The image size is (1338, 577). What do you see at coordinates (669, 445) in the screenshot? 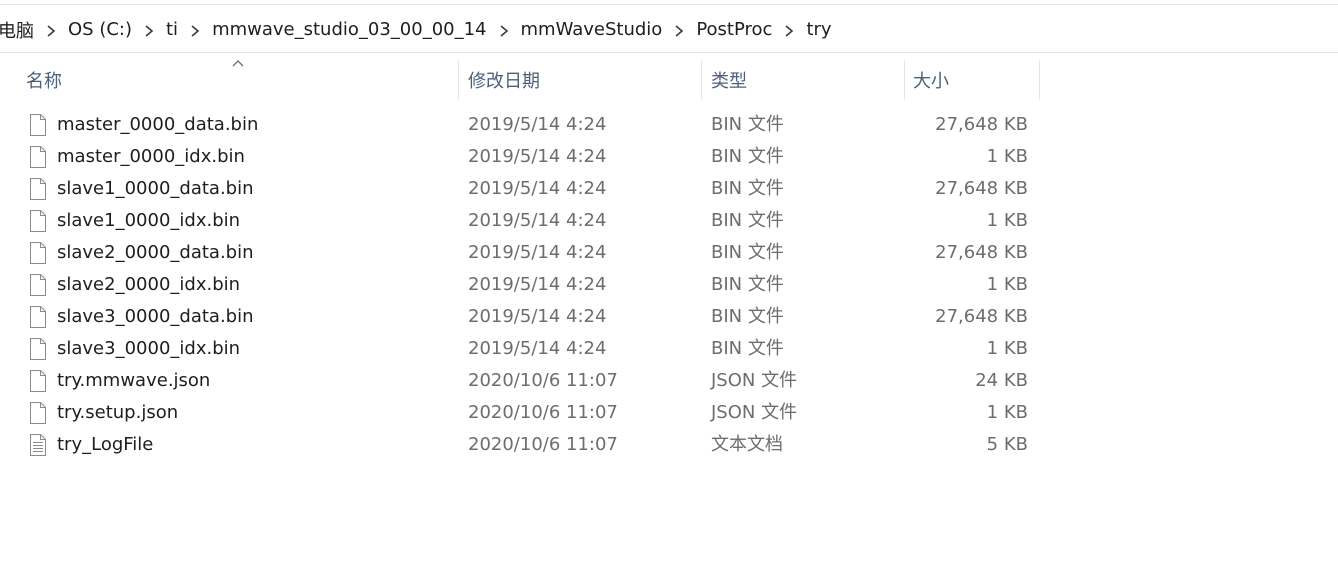
I see `file-row: try_LogFile 2020/10/6 11:07 文本文档 5 KB` at bounding box center [669, 445].